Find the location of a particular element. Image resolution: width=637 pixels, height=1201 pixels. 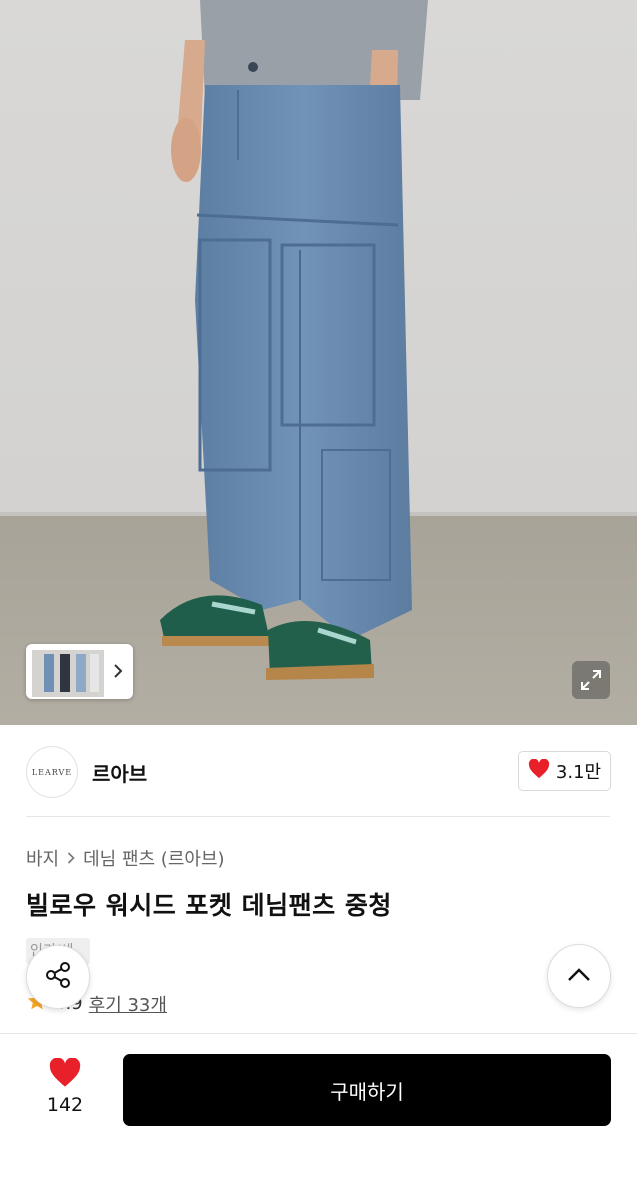

seller-like-button: 3.1만 is located at coordinates (564, 771).